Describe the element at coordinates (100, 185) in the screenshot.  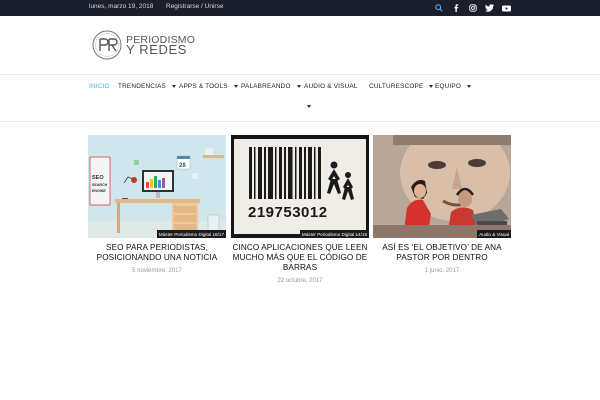
I see `poster-text: SEARCH` at that location.